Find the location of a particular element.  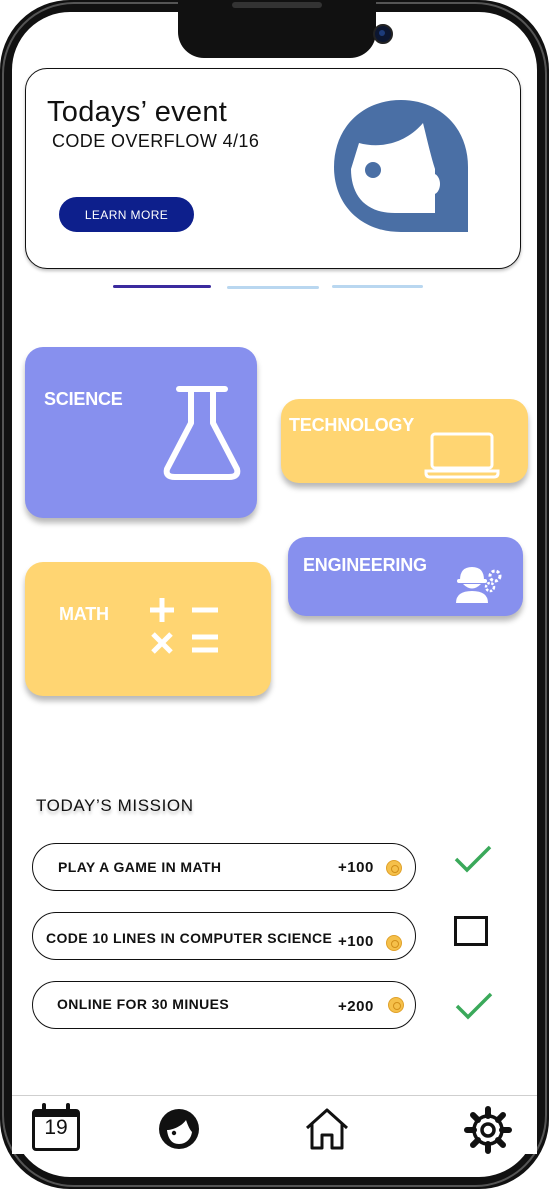

front-camera is located at coordinates (383, 34).